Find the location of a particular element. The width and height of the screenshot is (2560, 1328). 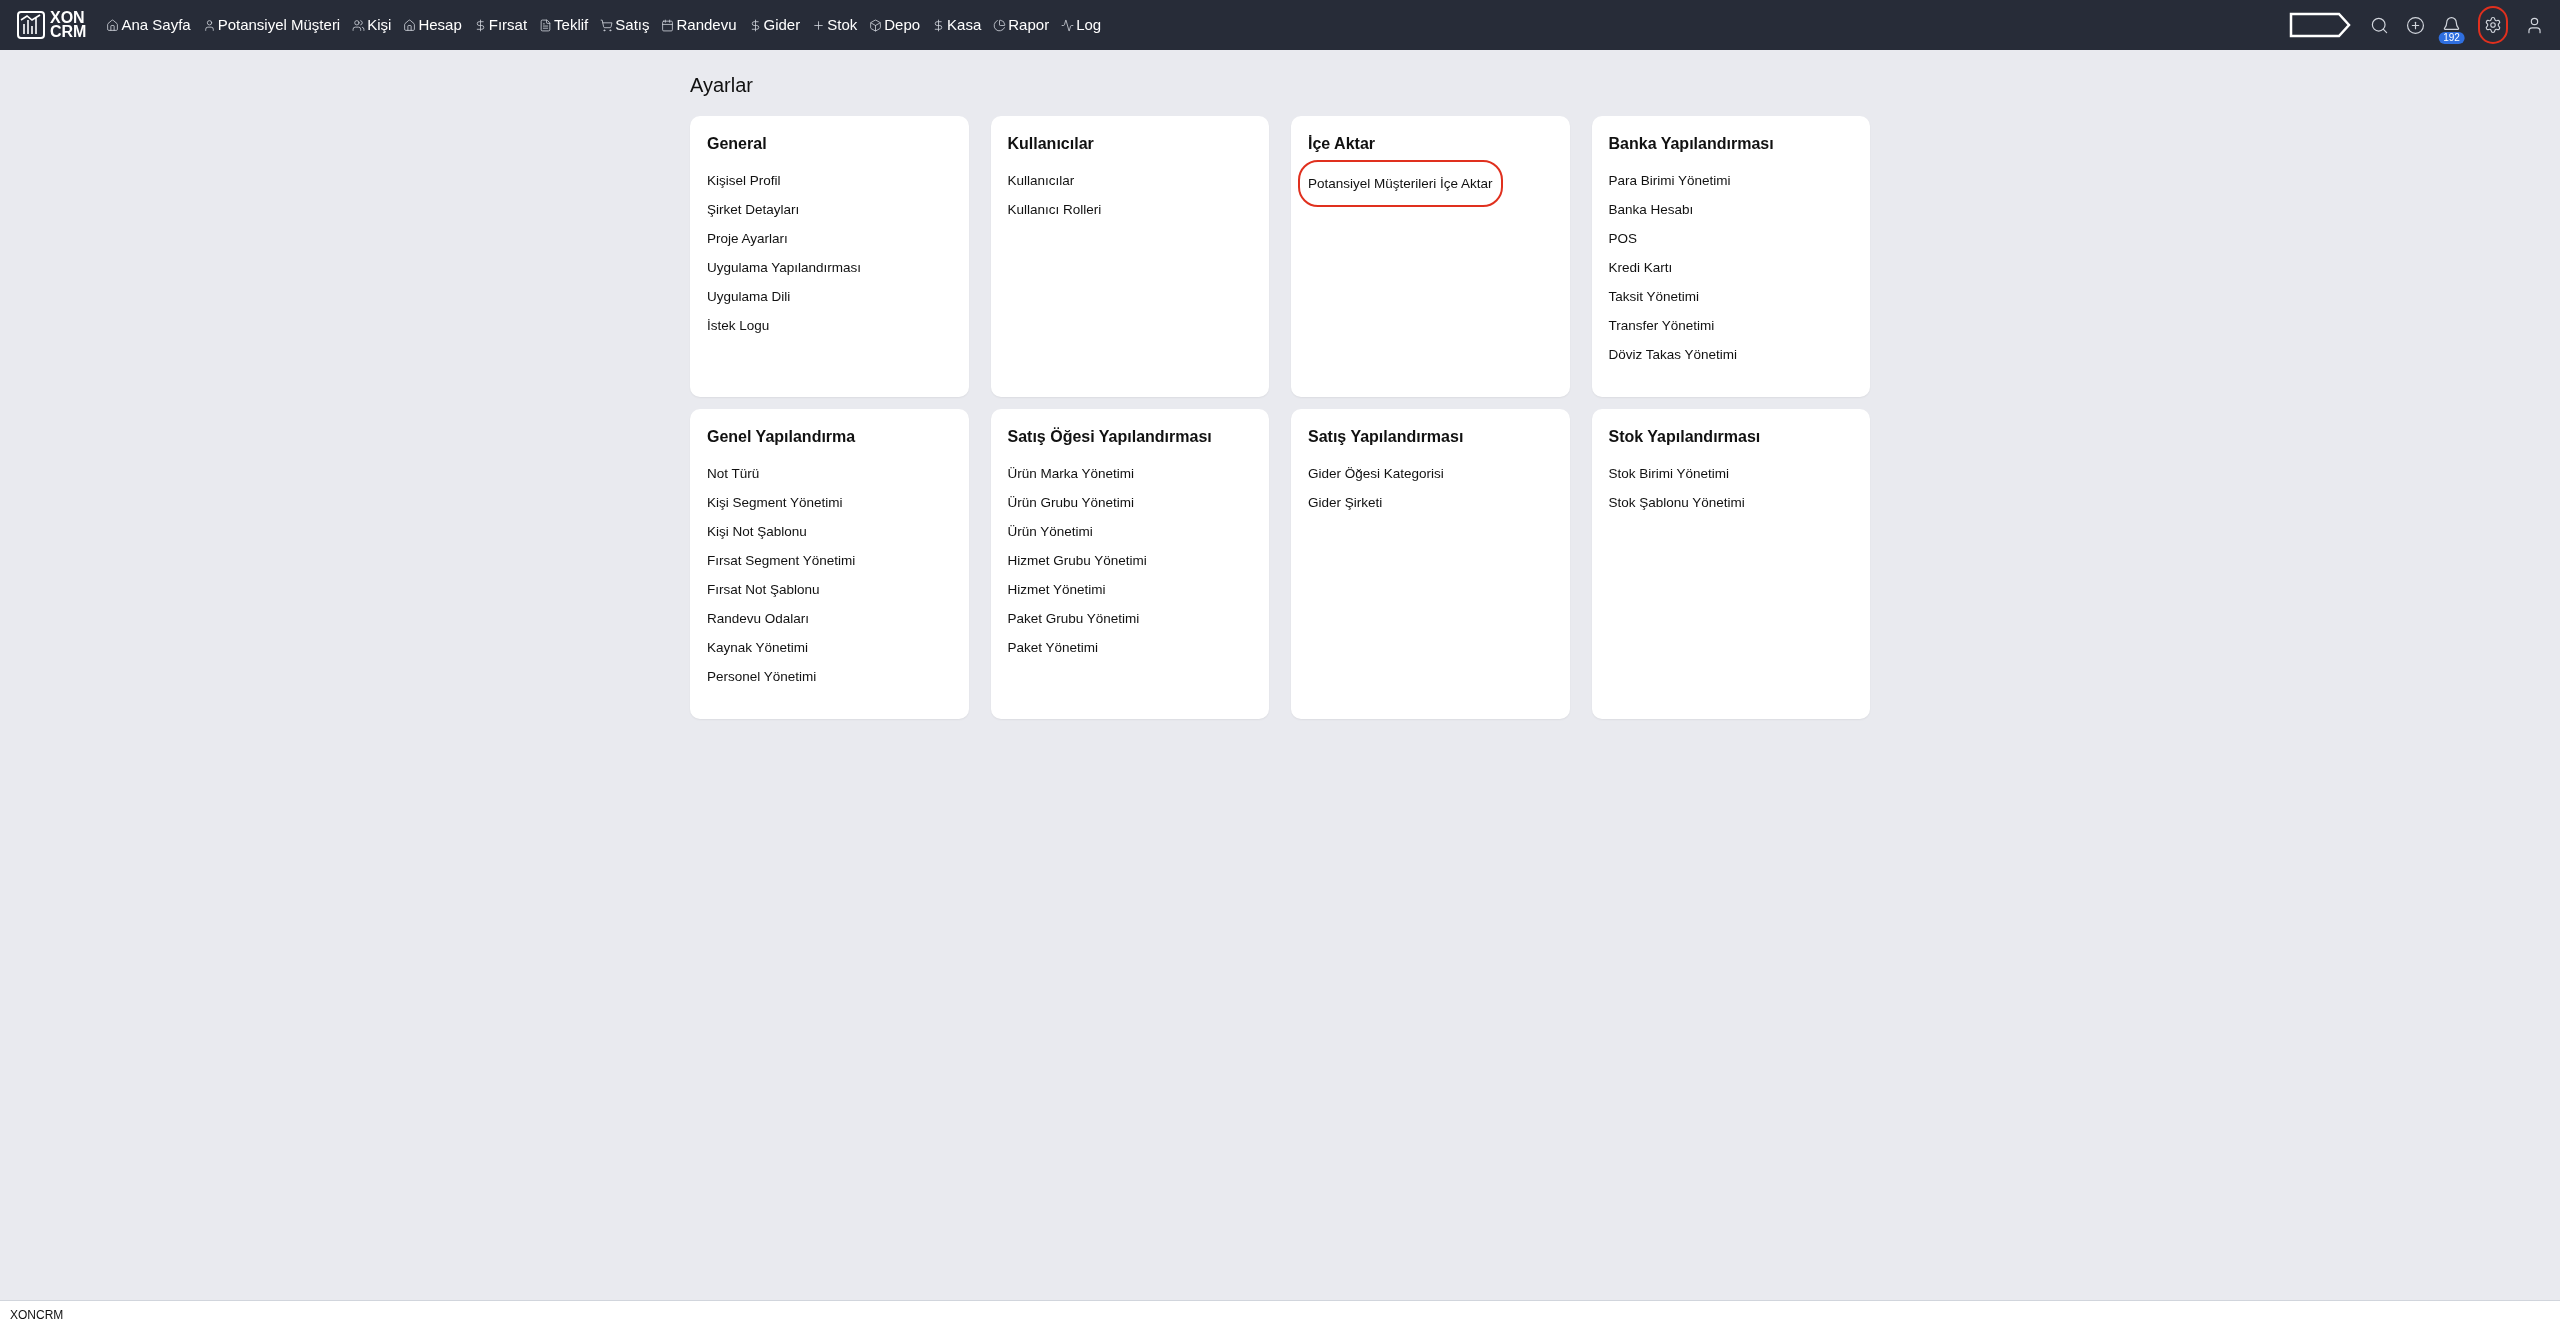

cart-icon is located at coordinates (607, 25).